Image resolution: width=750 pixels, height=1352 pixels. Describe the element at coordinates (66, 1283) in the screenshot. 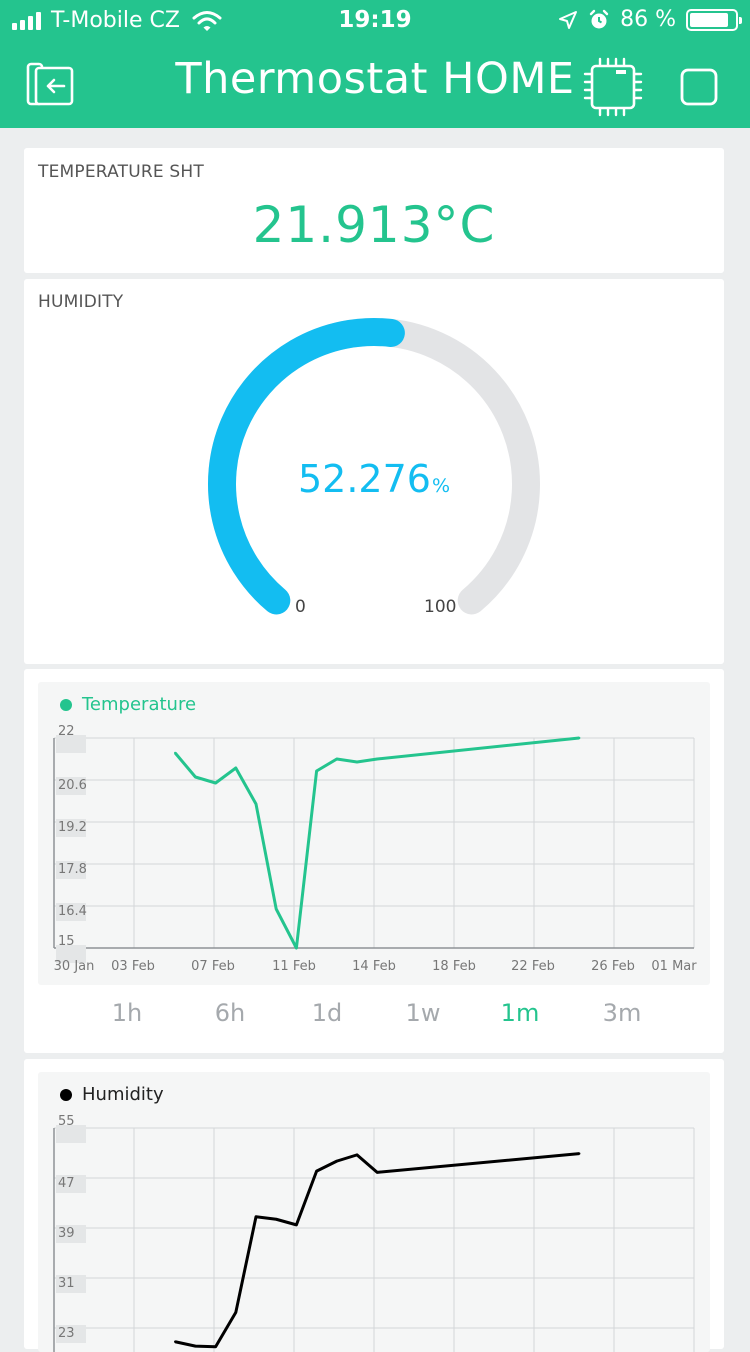

I see `y-tick-label: 31` at that location.